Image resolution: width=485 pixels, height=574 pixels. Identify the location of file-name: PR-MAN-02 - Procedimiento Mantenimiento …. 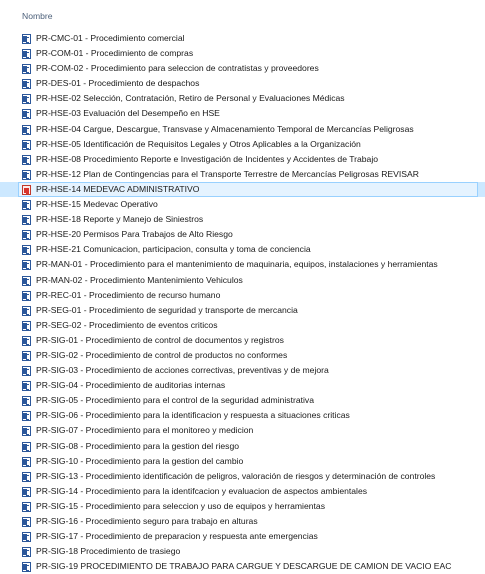
(139, 279).